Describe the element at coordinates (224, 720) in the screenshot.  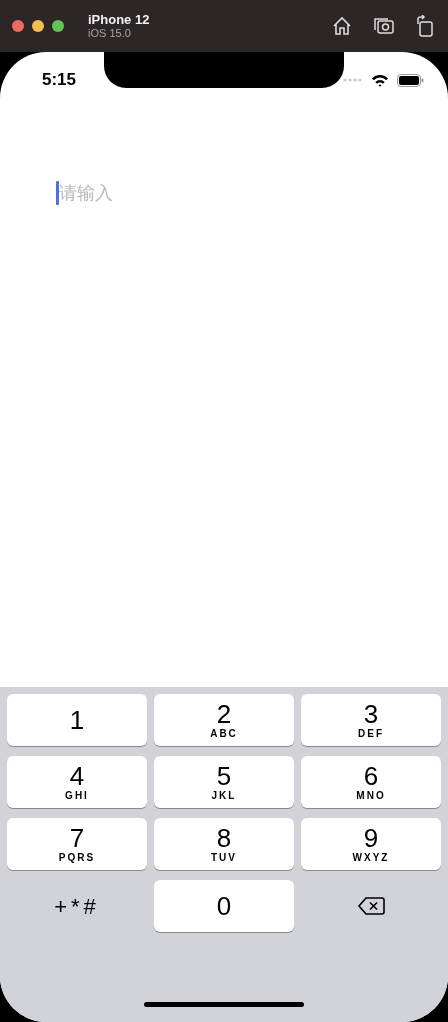
I see `digit-key: 2 ABC` at that location.